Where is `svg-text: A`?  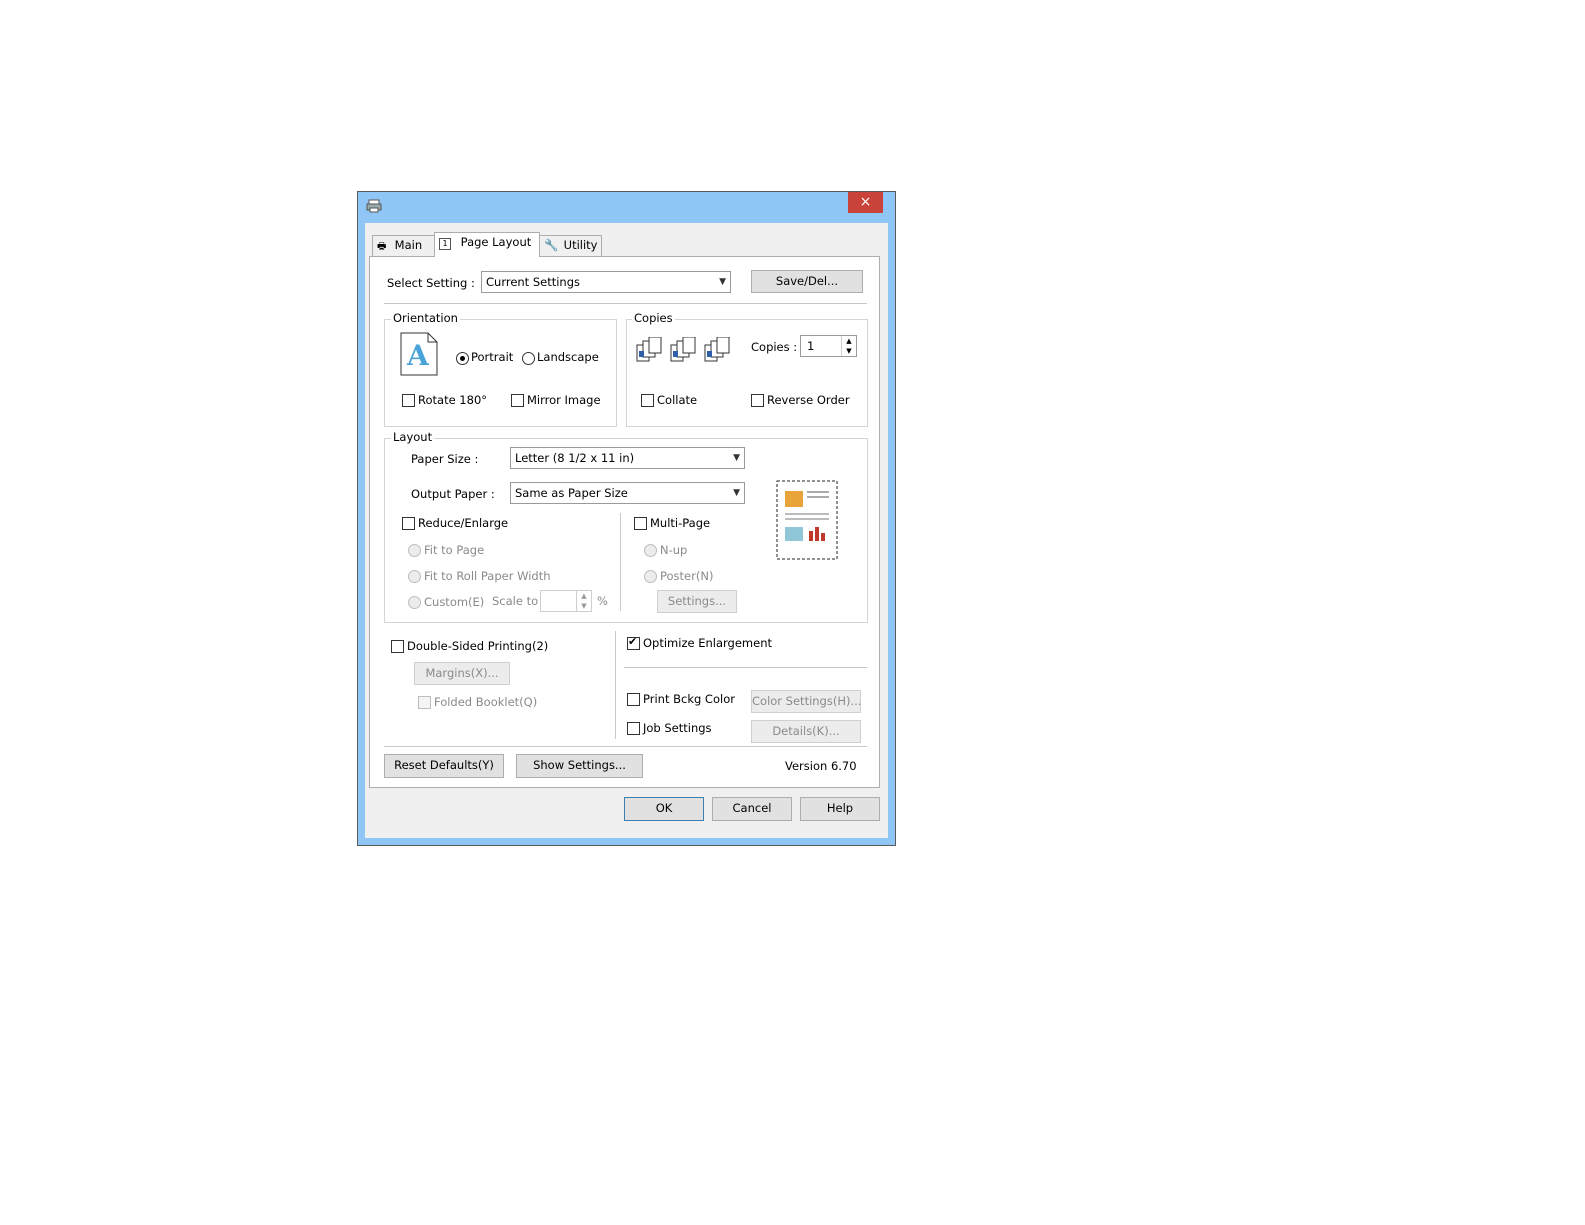
svg-text: A is located at coordinates (418, 355).